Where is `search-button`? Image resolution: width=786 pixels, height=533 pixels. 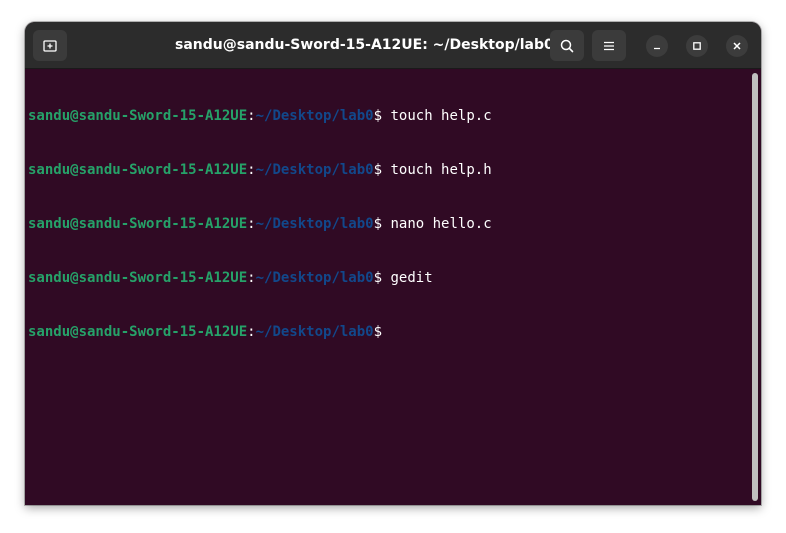 search-button is located at coordinates (567, 45).